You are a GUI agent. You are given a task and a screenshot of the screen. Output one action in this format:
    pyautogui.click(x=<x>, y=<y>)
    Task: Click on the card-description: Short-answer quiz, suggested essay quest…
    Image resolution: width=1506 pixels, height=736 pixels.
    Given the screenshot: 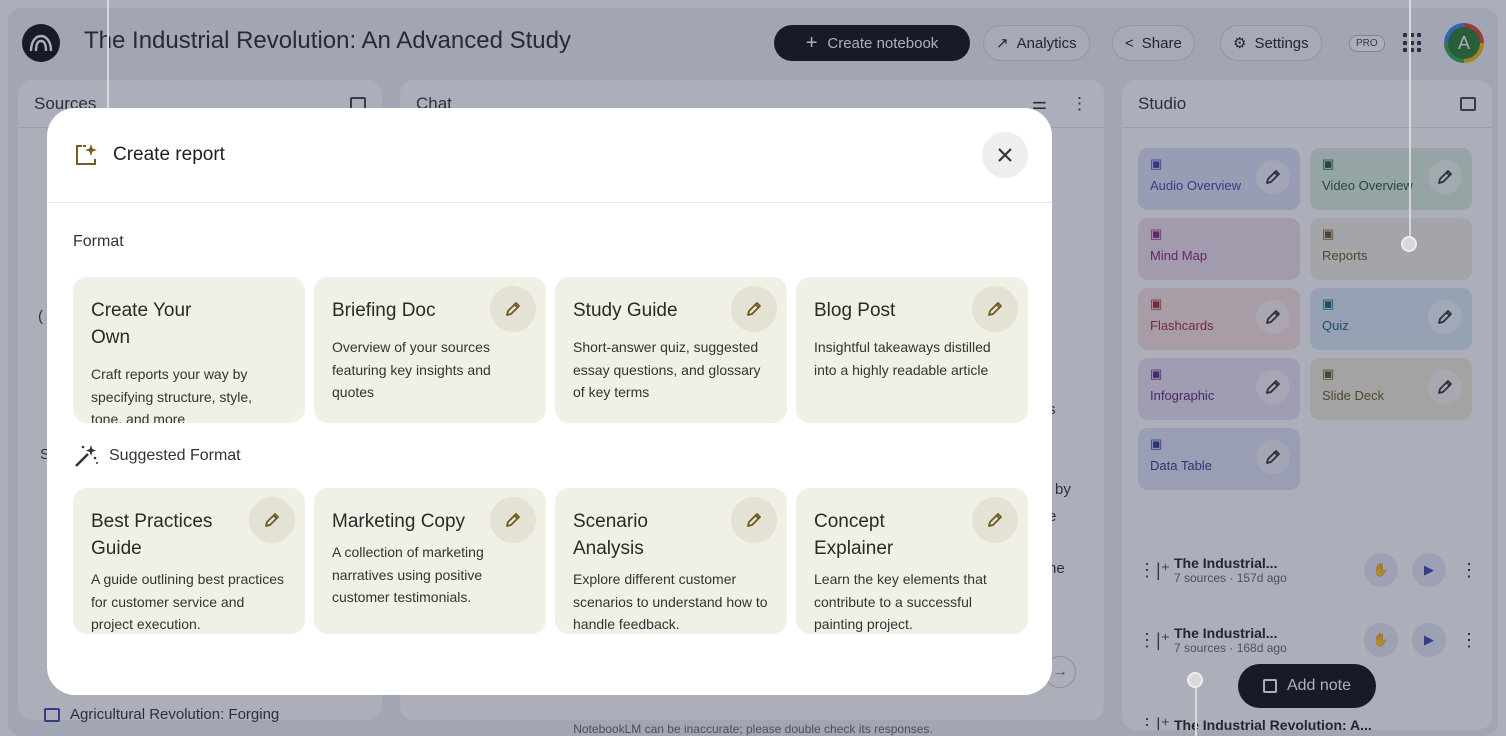 What is the action you would take?
    pyautogui.click(x=667, y=369)
    